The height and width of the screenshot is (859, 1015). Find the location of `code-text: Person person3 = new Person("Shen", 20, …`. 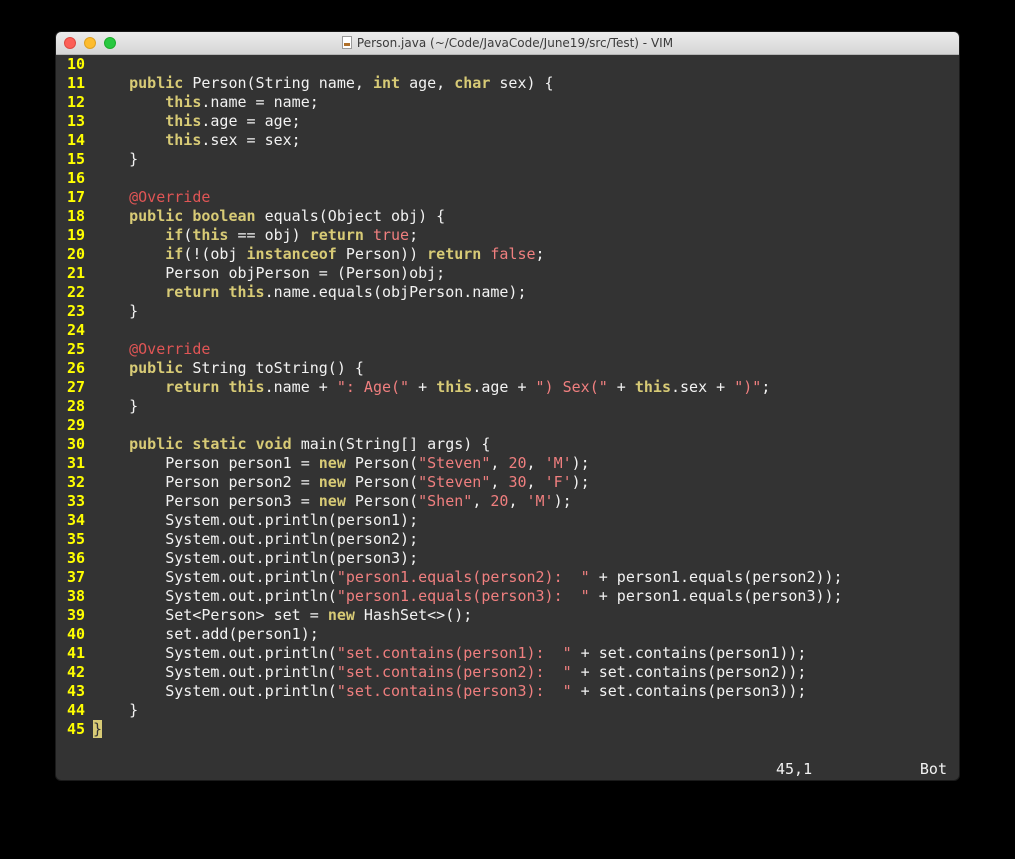

code-text: Person person3 = new Person("Shen", 20, … is located at coordinates (332, 501).